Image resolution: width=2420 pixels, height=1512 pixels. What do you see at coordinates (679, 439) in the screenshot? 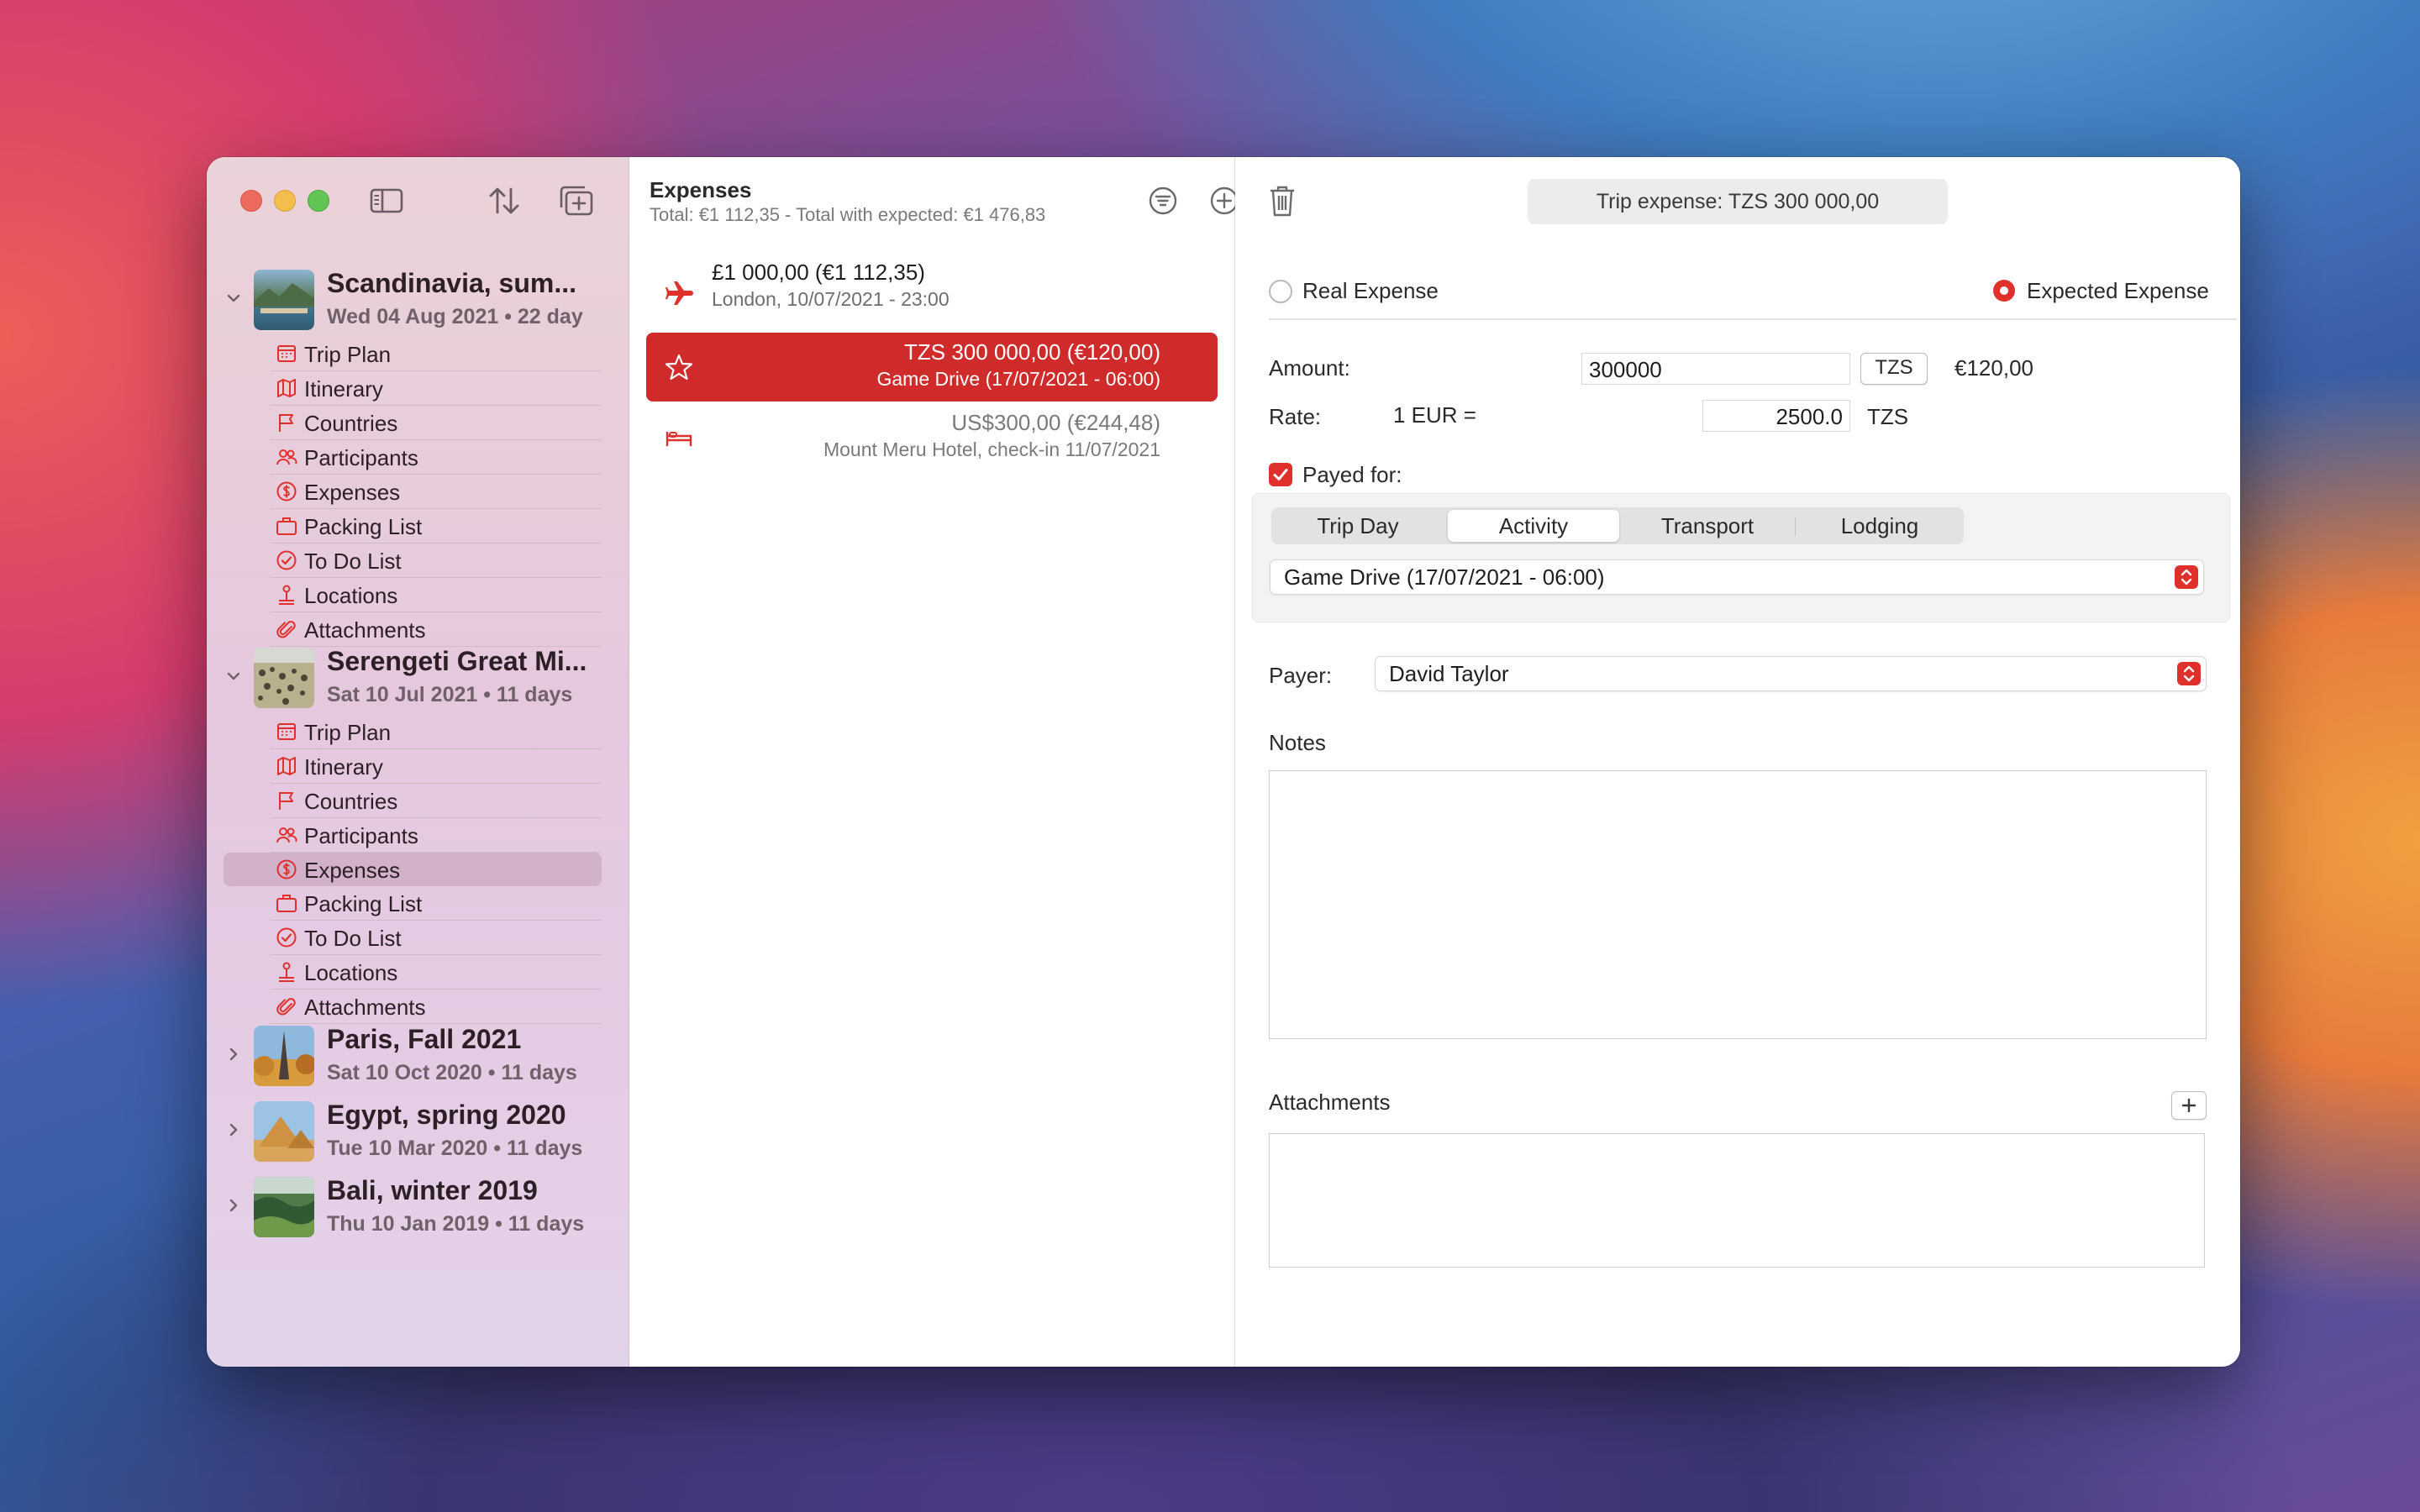
I see `bed-icon` at bounding box center [679, 439].